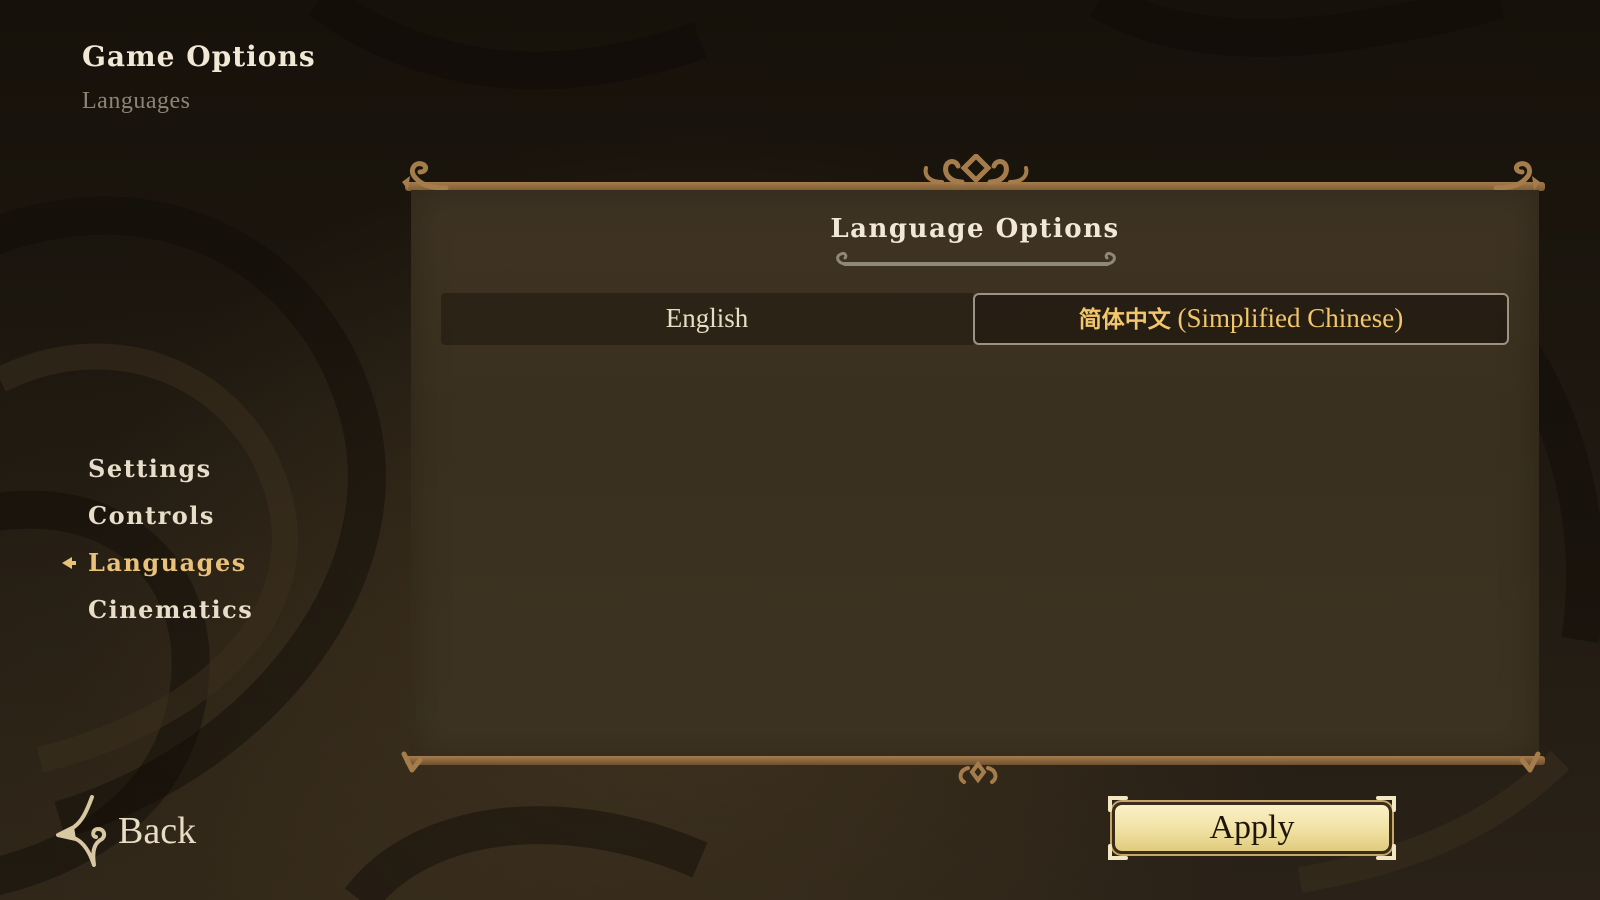  Describe the element at coordinates (157, 831) in the screenshot. I see `back-label: Back` at that location.